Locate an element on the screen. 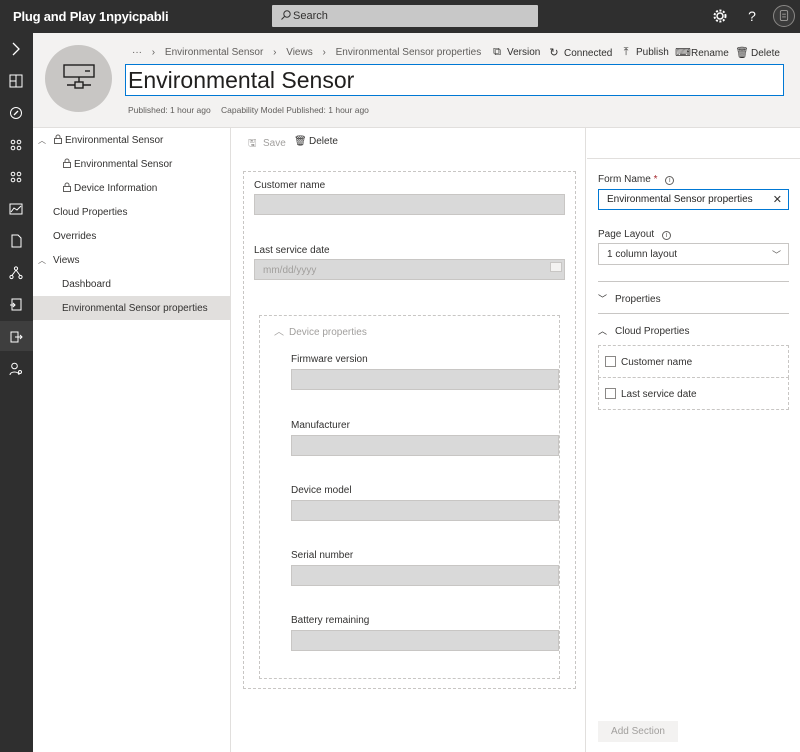 The image size is (800, 752). chevron-right-icon: › is located at coordinates (275, 52).